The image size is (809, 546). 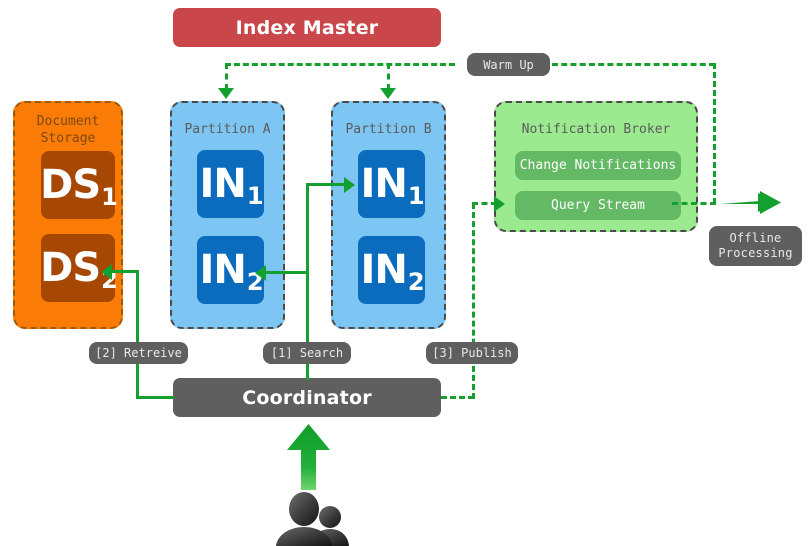 I want to click on partition-b-in2-label: IN, so click(x=383, y=270).